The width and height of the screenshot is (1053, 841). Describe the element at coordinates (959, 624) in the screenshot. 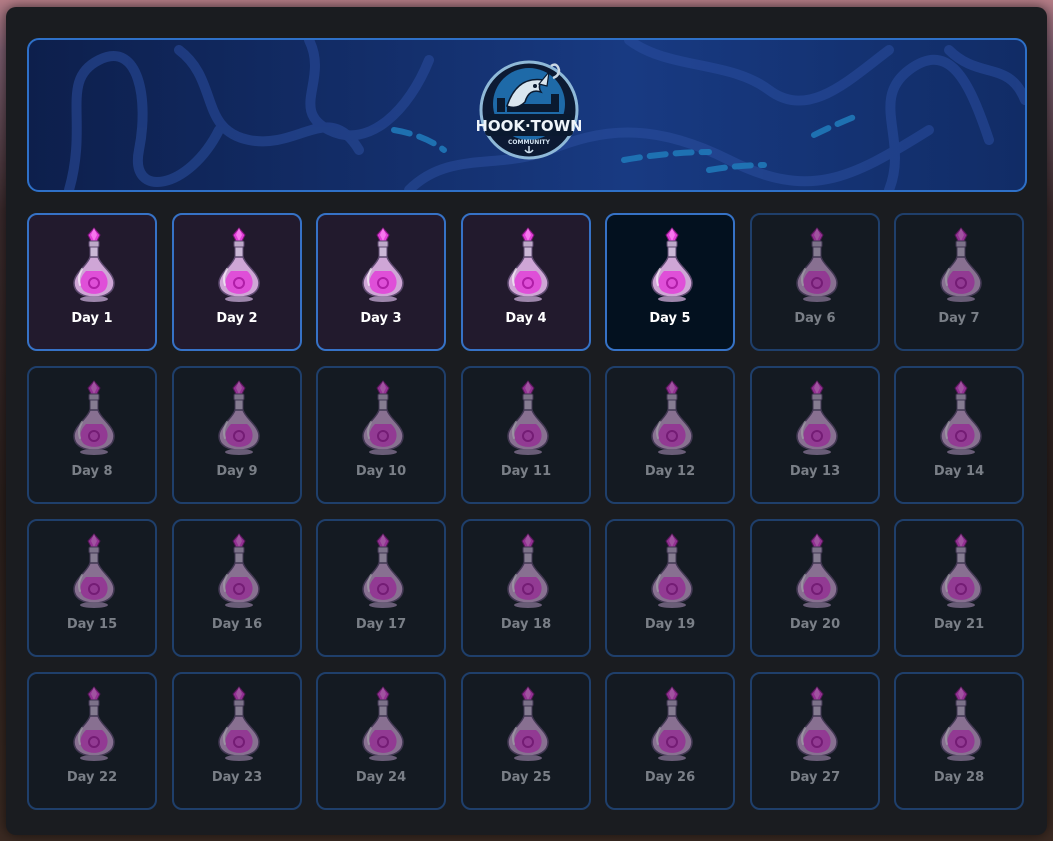

I see `day-label: Day 21` at that location.